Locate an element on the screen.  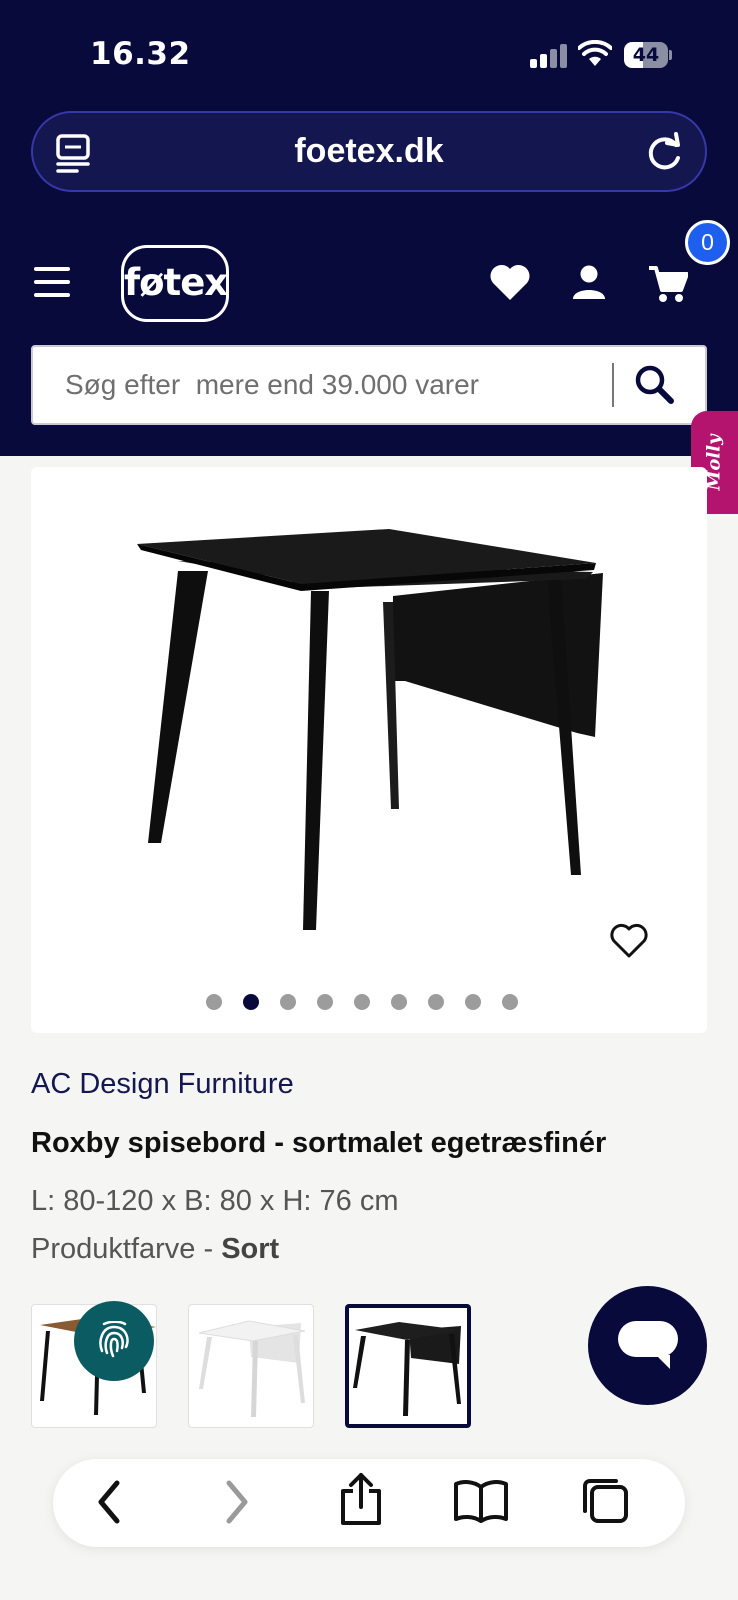
tabs-icon is located at coordinates (605, 1502).